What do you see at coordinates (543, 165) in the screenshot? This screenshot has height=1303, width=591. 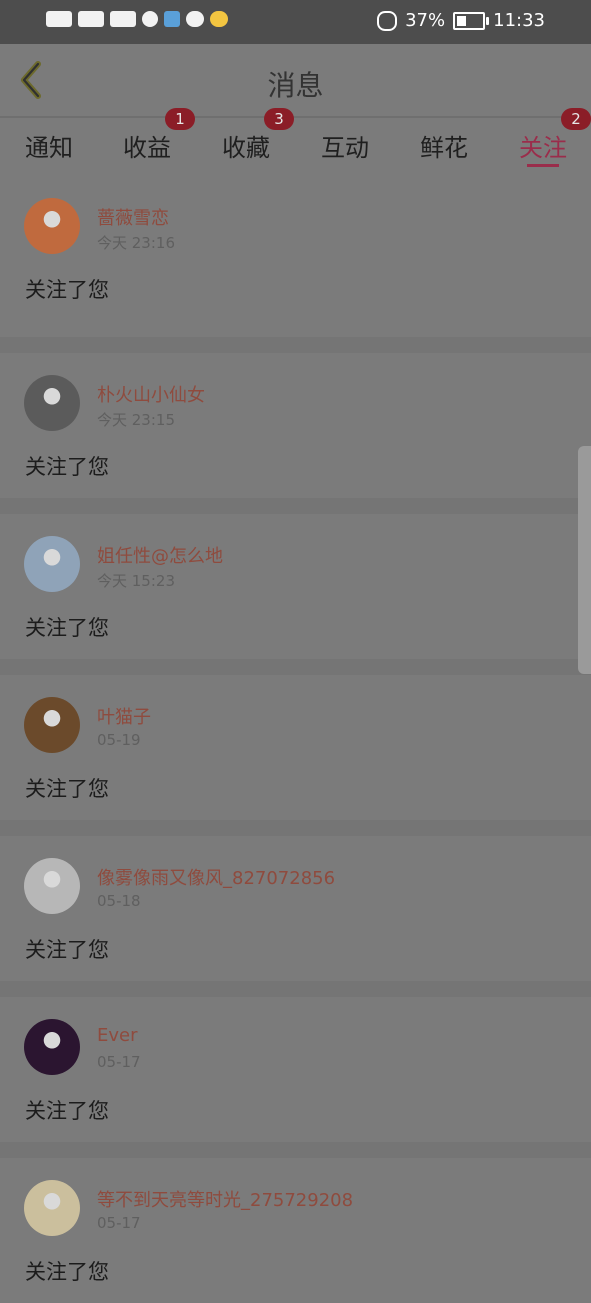 I see `active-tab-indicator` at bounding box center [543, 165].